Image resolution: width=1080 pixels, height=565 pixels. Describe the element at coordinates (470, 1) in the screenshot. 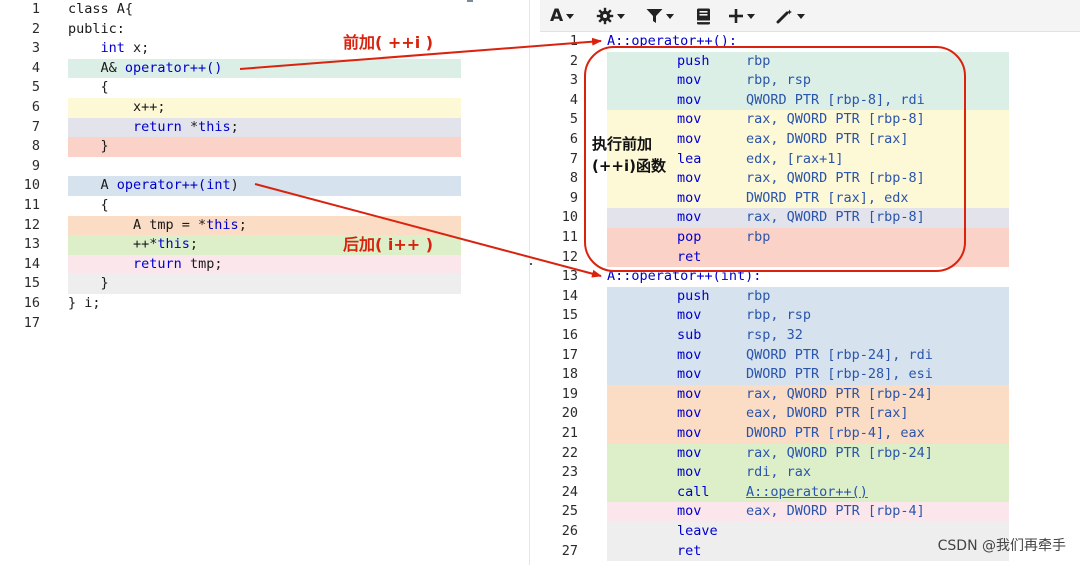

I see `pane-resize-mark` at that location.